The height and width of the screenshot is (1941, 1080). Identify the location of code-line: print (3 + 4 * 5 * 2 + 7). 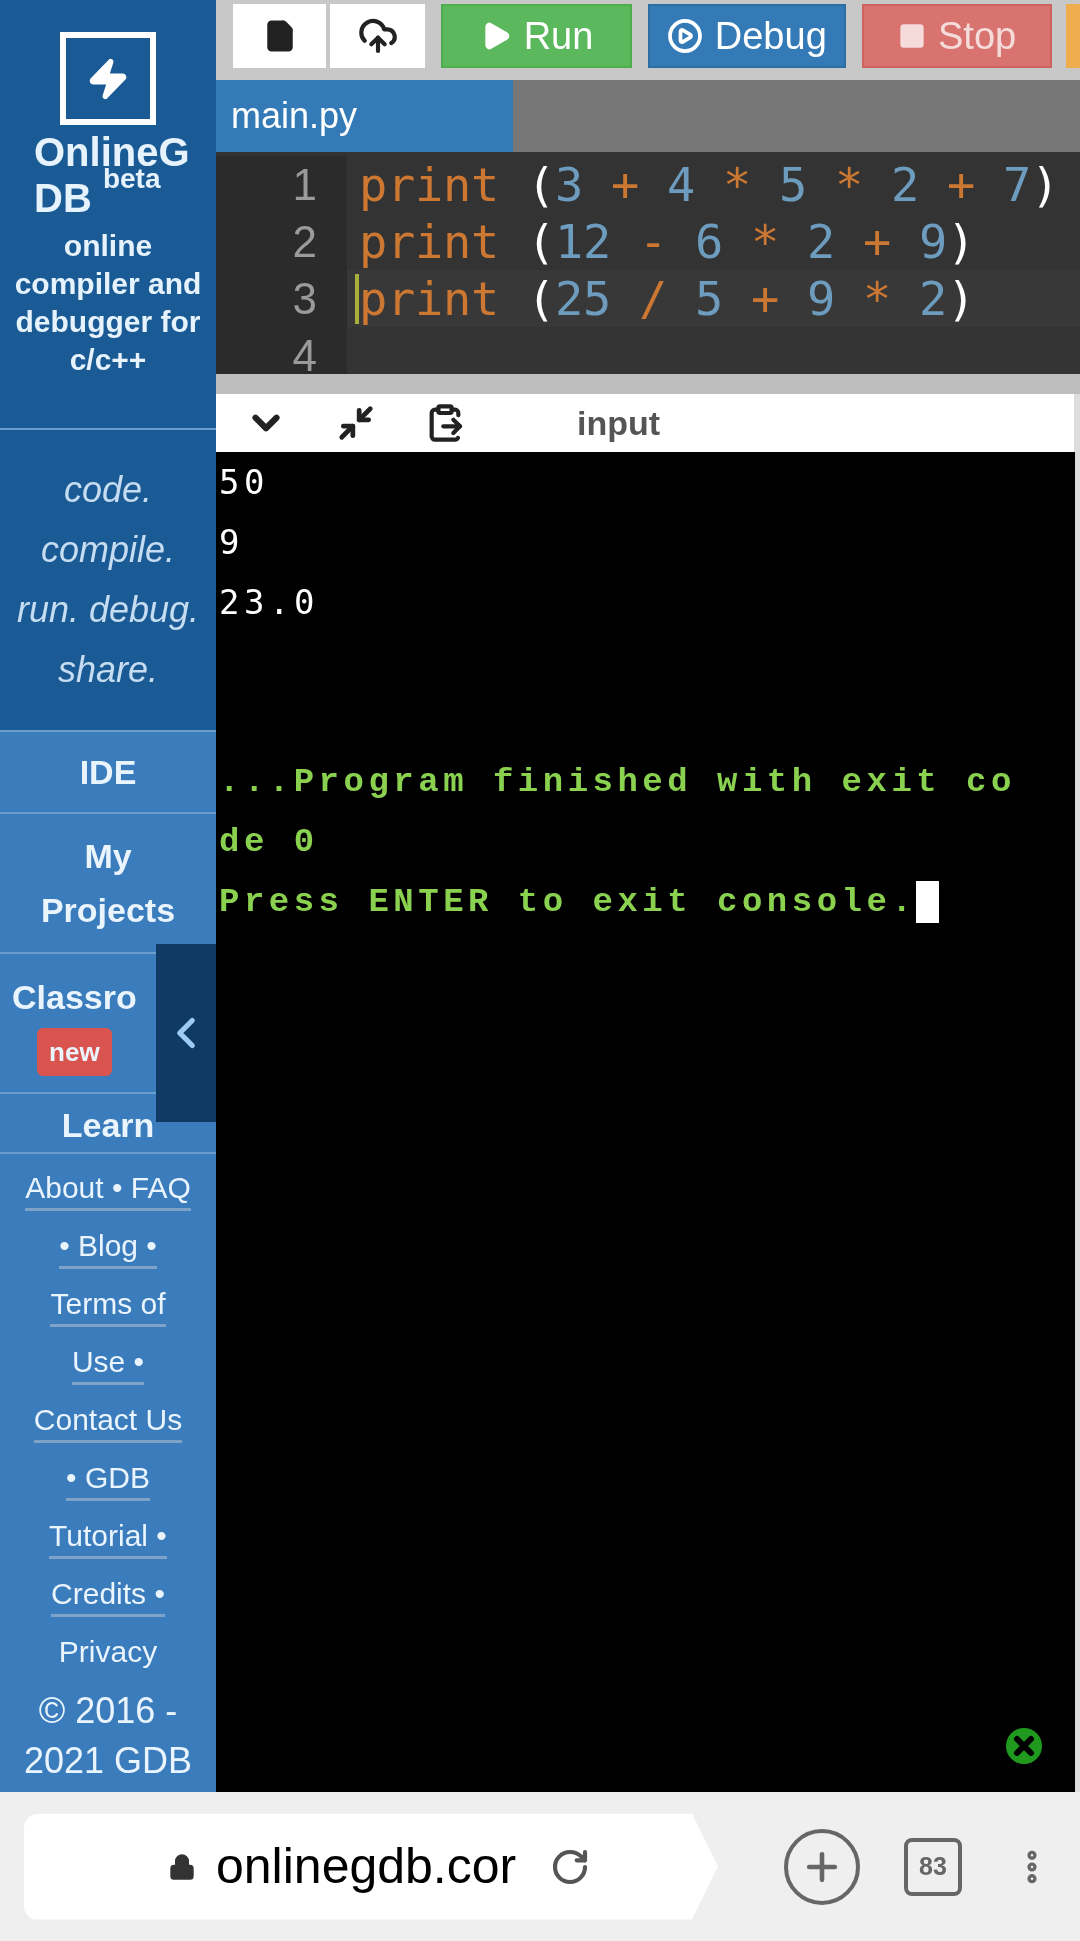
(709, 184).